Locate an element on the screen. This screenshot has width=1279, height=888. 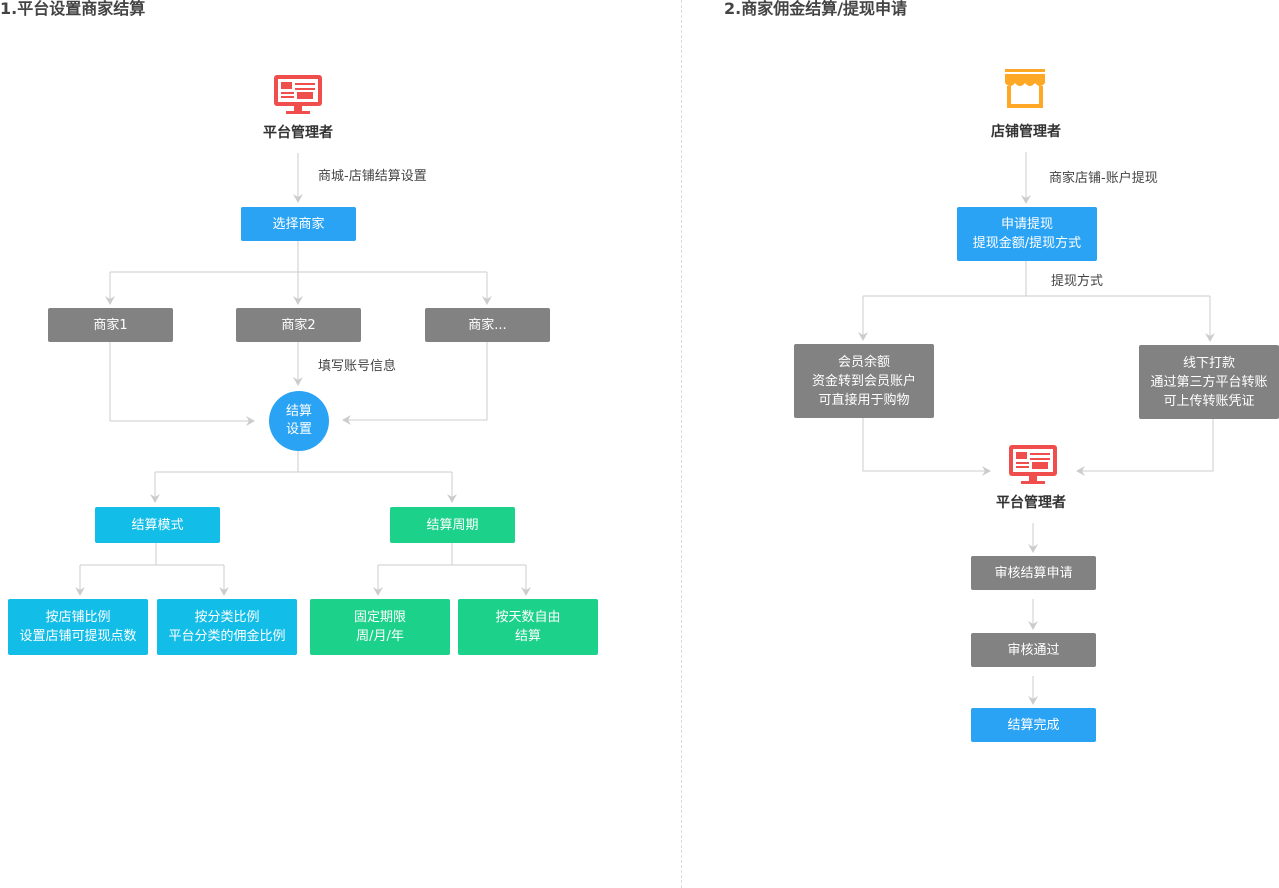
edge-label-withdraw: 商家店铺-账户提现 is located at coordinates (1103, 178).